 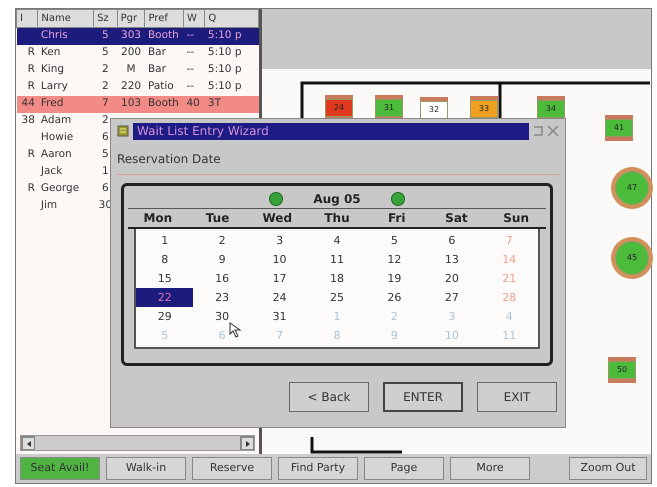 I want to click on calendar-day: 30, so click(x=222, y=316).